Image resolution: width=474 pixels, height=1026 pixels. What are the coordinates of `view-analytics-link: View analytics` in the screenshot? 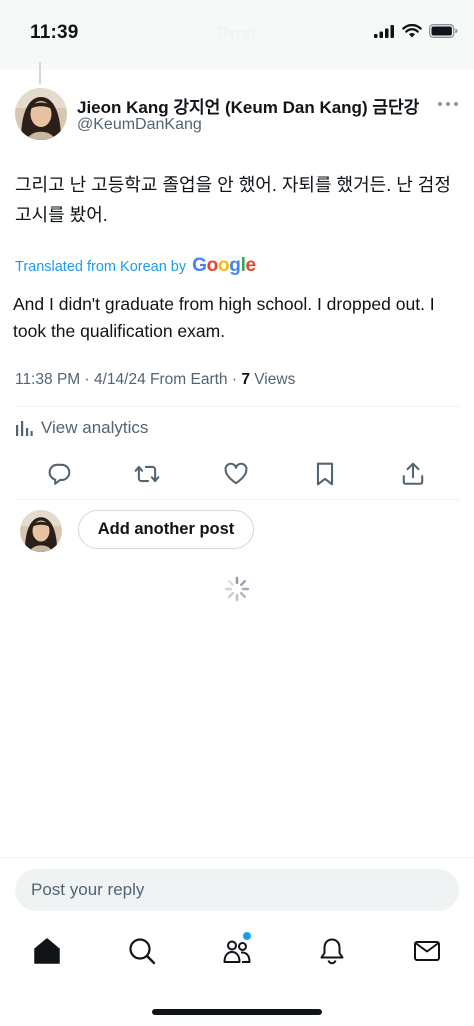 It's located at (81, 428).